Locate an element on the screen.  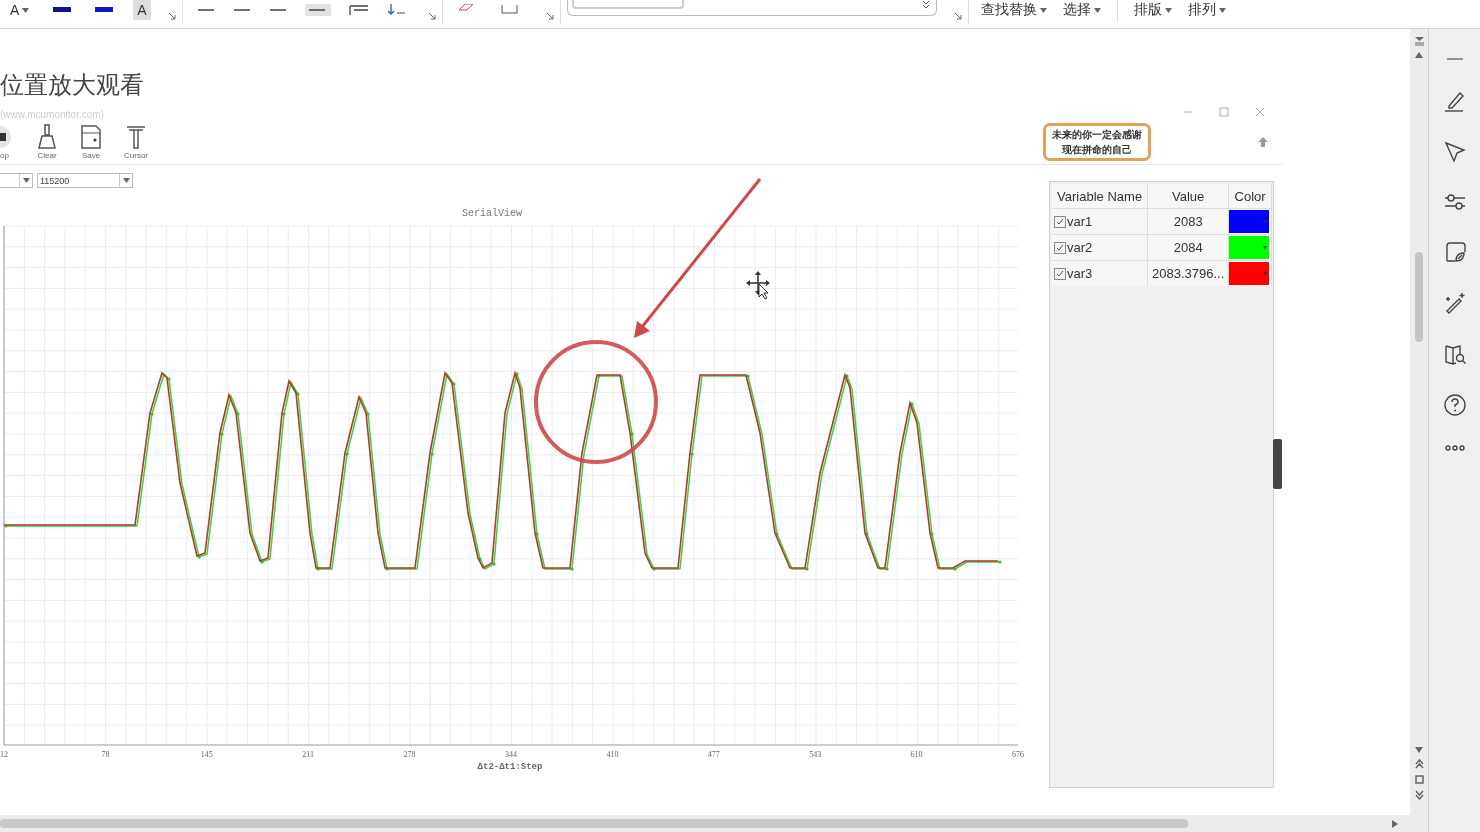
motto-badge: 未来的你一定会感谢 现在拼命的自己 is located at coordinates (1097, 142).